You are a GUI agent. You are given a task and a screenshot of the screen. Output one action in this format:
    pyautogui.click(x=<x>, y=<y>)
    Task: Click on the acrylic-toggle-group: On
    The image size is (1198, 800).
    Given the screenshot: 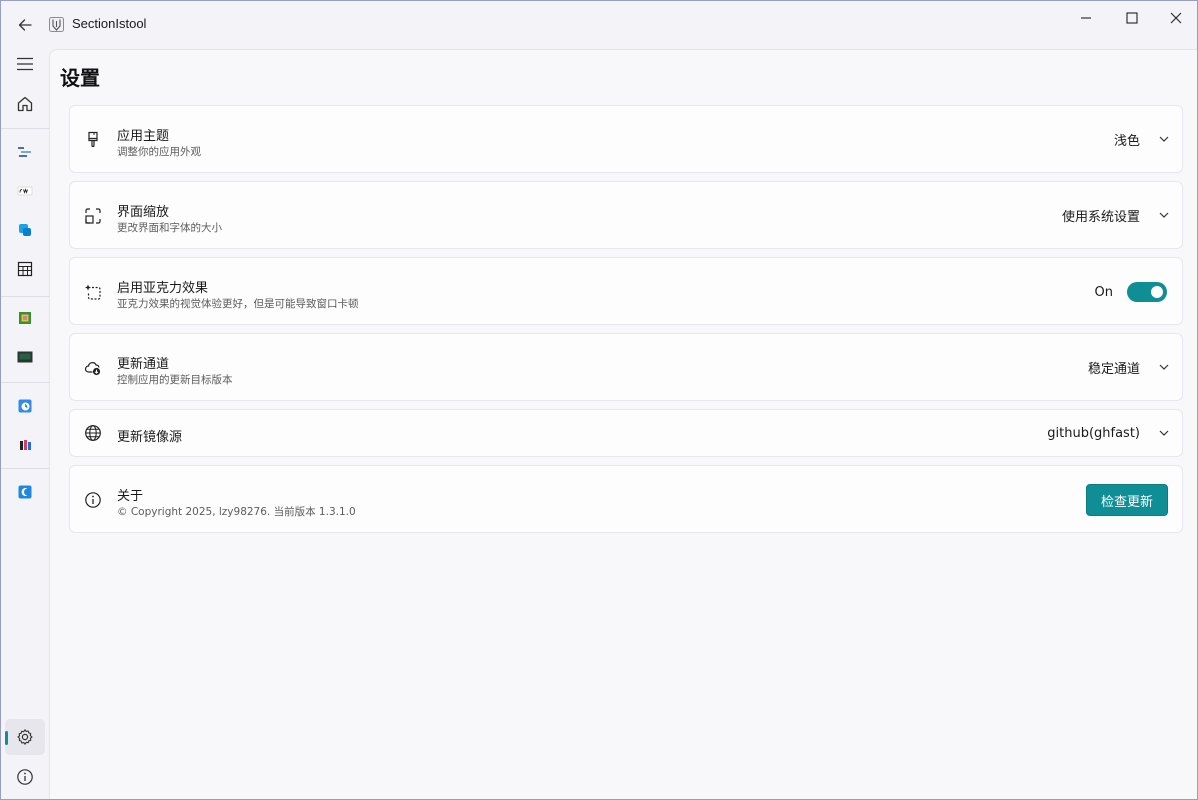 What is the action you would take?
    pyautogui.click(x=1131, y=292)
    